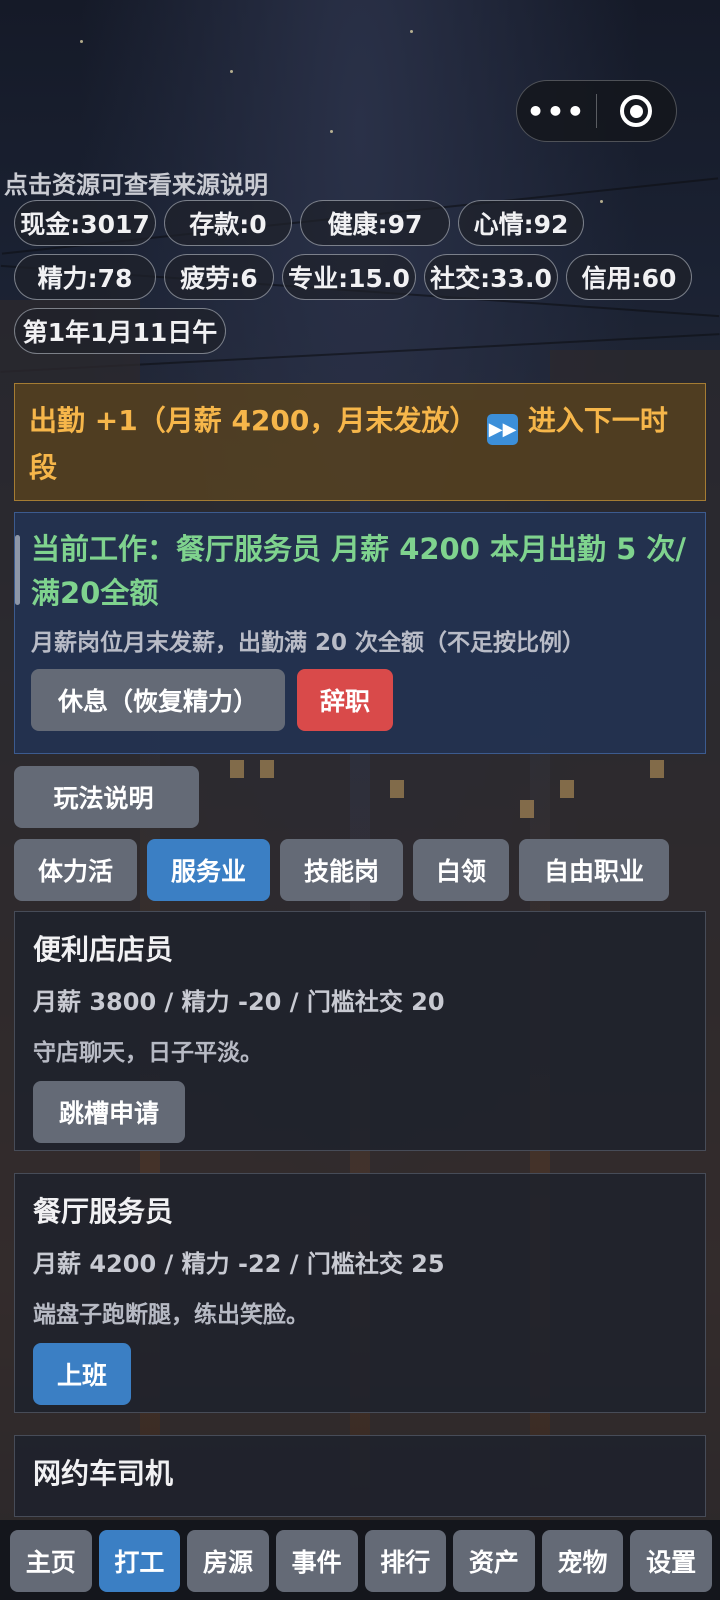 This screenshot has width=720, height=1600. Describe the element at coordinates (148, 1053) in the screenshot. I see `job-desc: 守店聊天，日子平淡。` at that location.